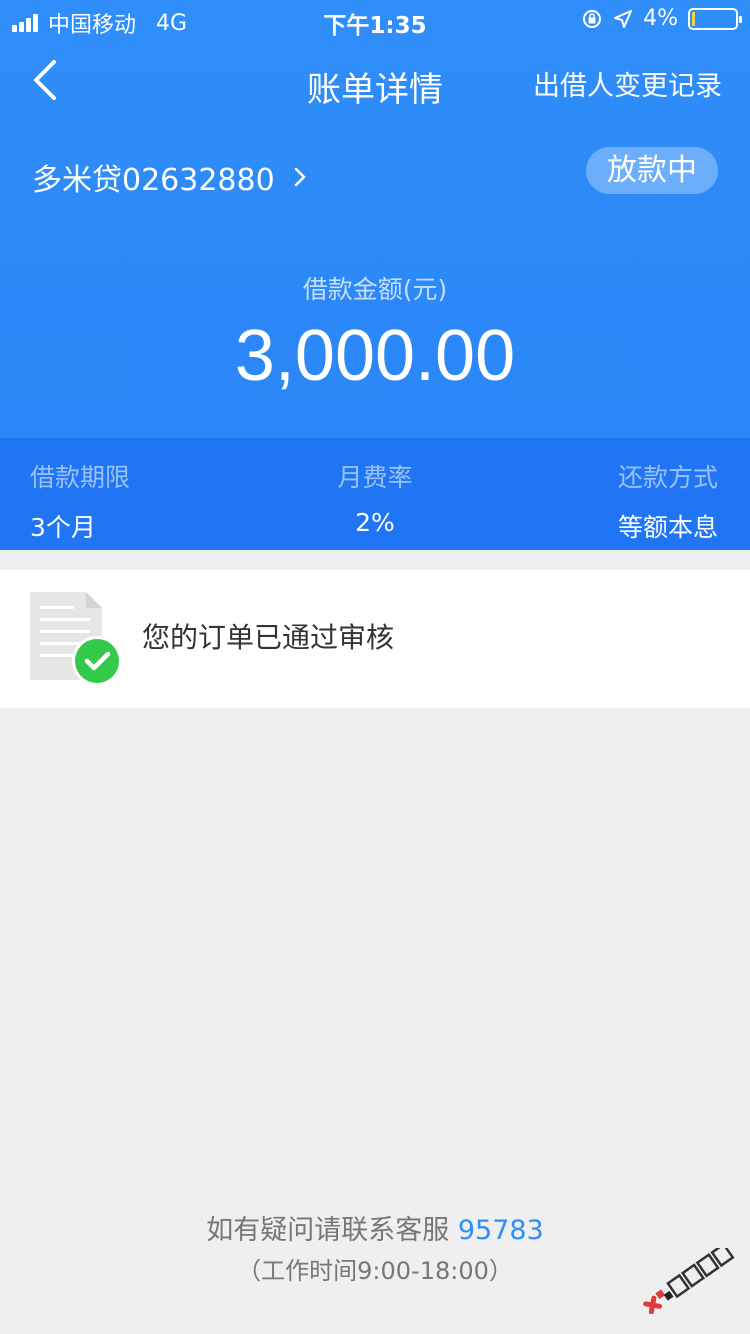 This screenshot has height=1334, width=750. Describe the element at coordinates (76, 639) in the screenshot. I see `approved-document-icon` at that location.